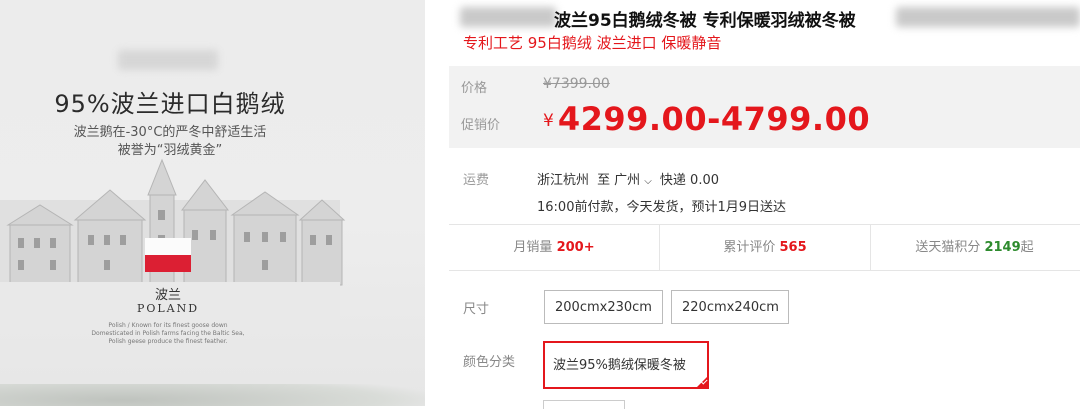 The image size is (1080, 409). I want to click on shipping-info: 浙江杭州 至广州 ⌵ 快递 0.00, so click(630, 178).